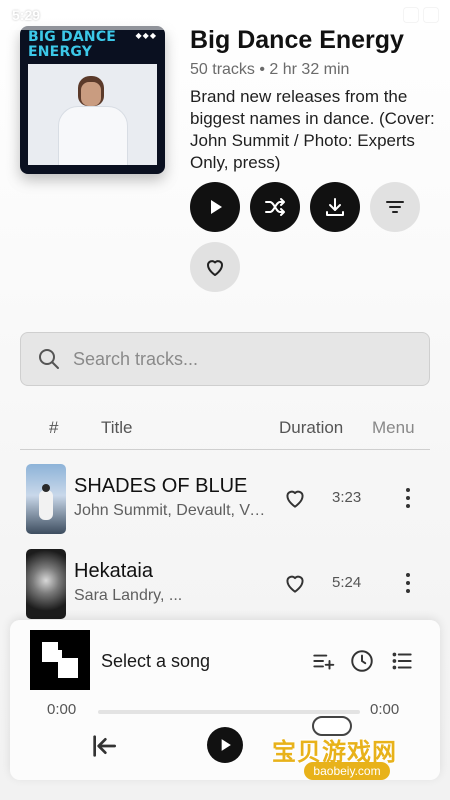 This screenshot has height=800, width=450. What do you see at coordinates (62, 709) in the screenshot?
I see `current-time: 0:00` at bounding box center [62, 709].